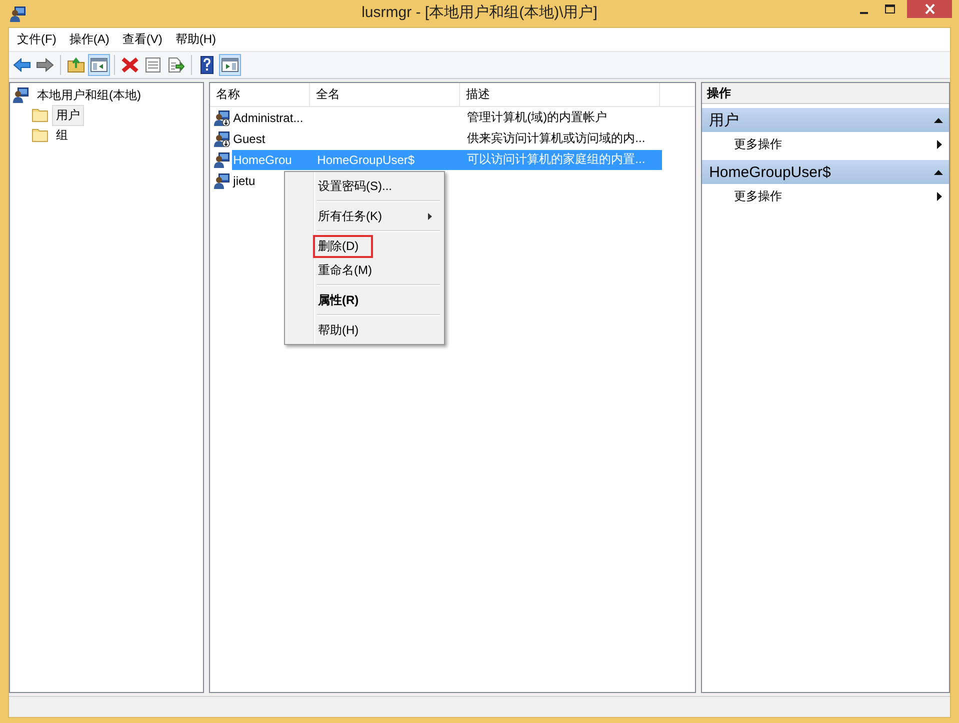 This screenshot has width=959, height=723. Describe the element at coordinates (260, 94) in the screenshot. I see `column-header: 名称` at that location.